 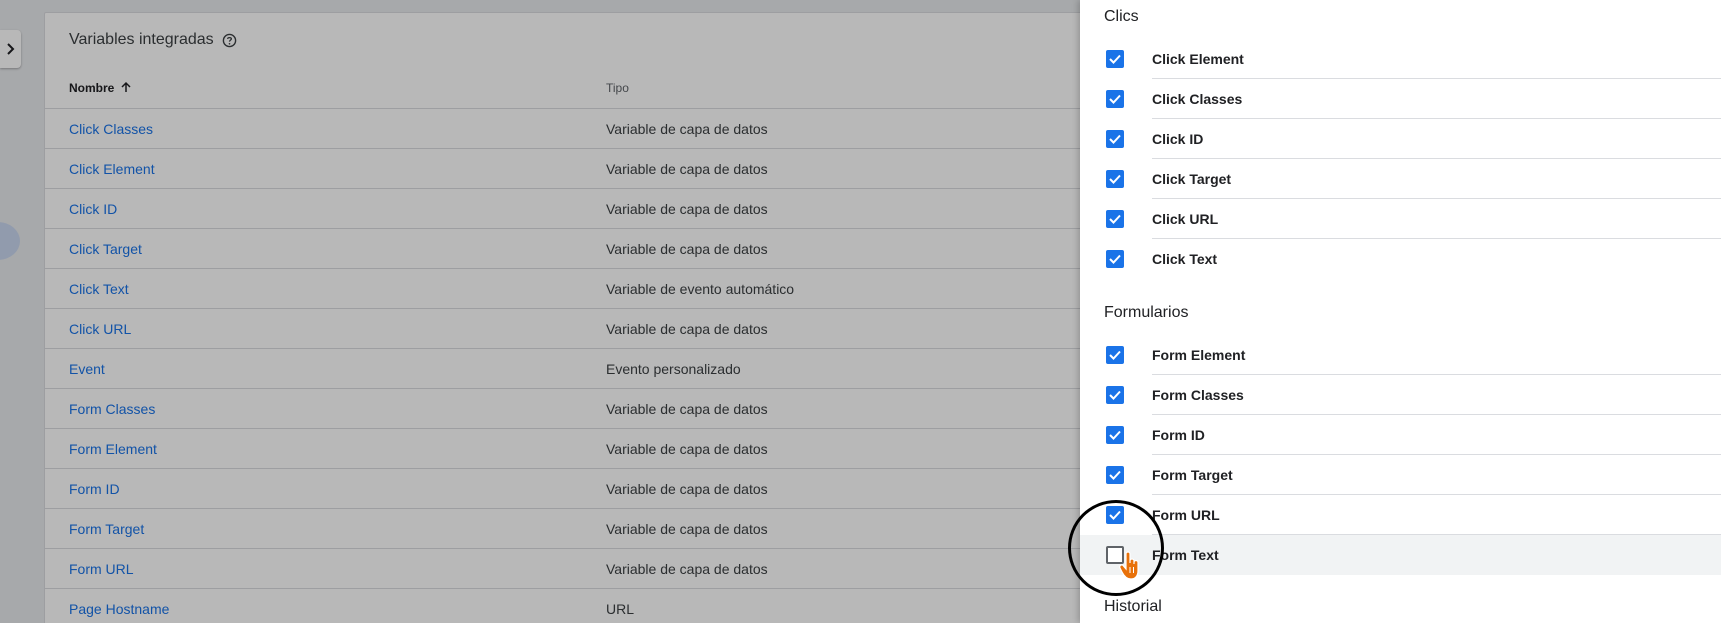 I want to click on section-title: Formularios, so click(x=1146, y=312).